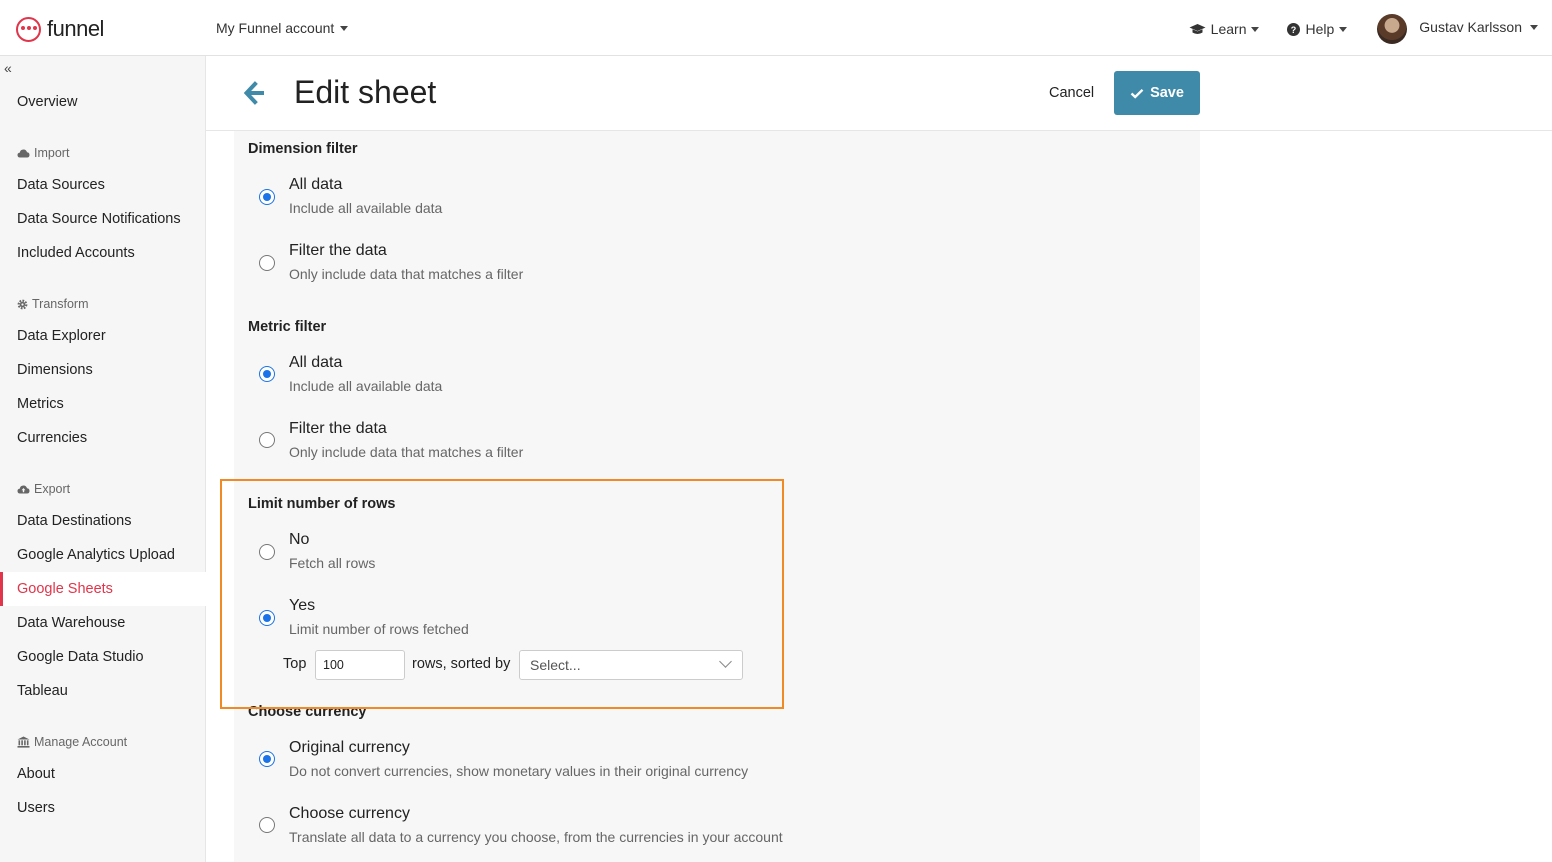 Image resolution: width=1552 pixels, height=862 pixels. I want to click on sidebar-group-transform: Transform, so click(53, 304).